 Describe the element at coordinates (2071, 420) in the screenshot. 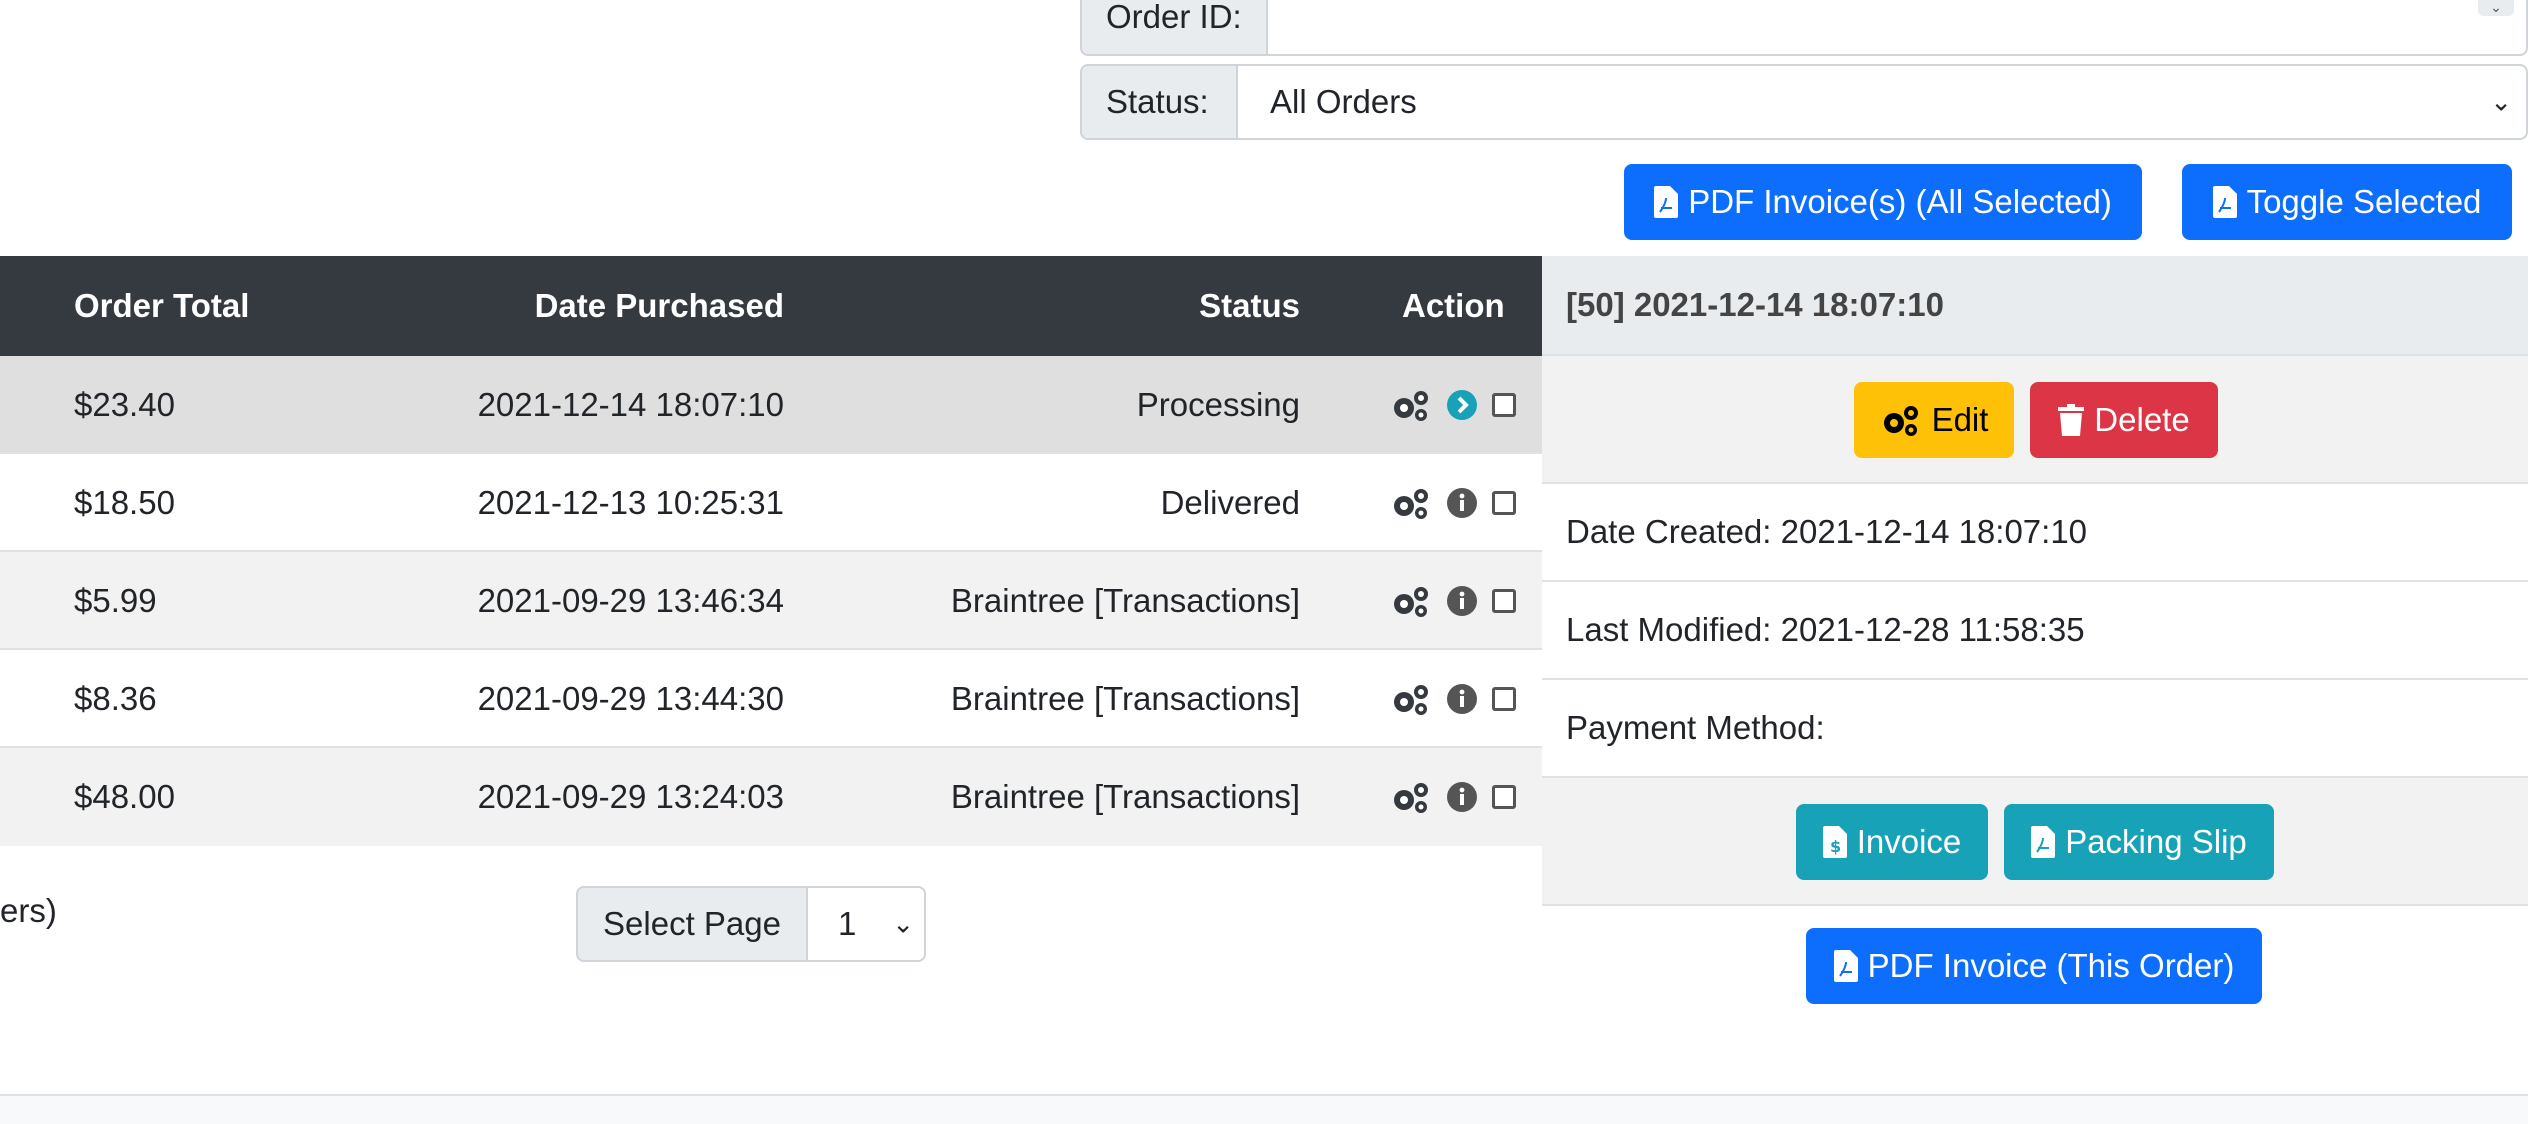

I see `trash-icon` at that location.